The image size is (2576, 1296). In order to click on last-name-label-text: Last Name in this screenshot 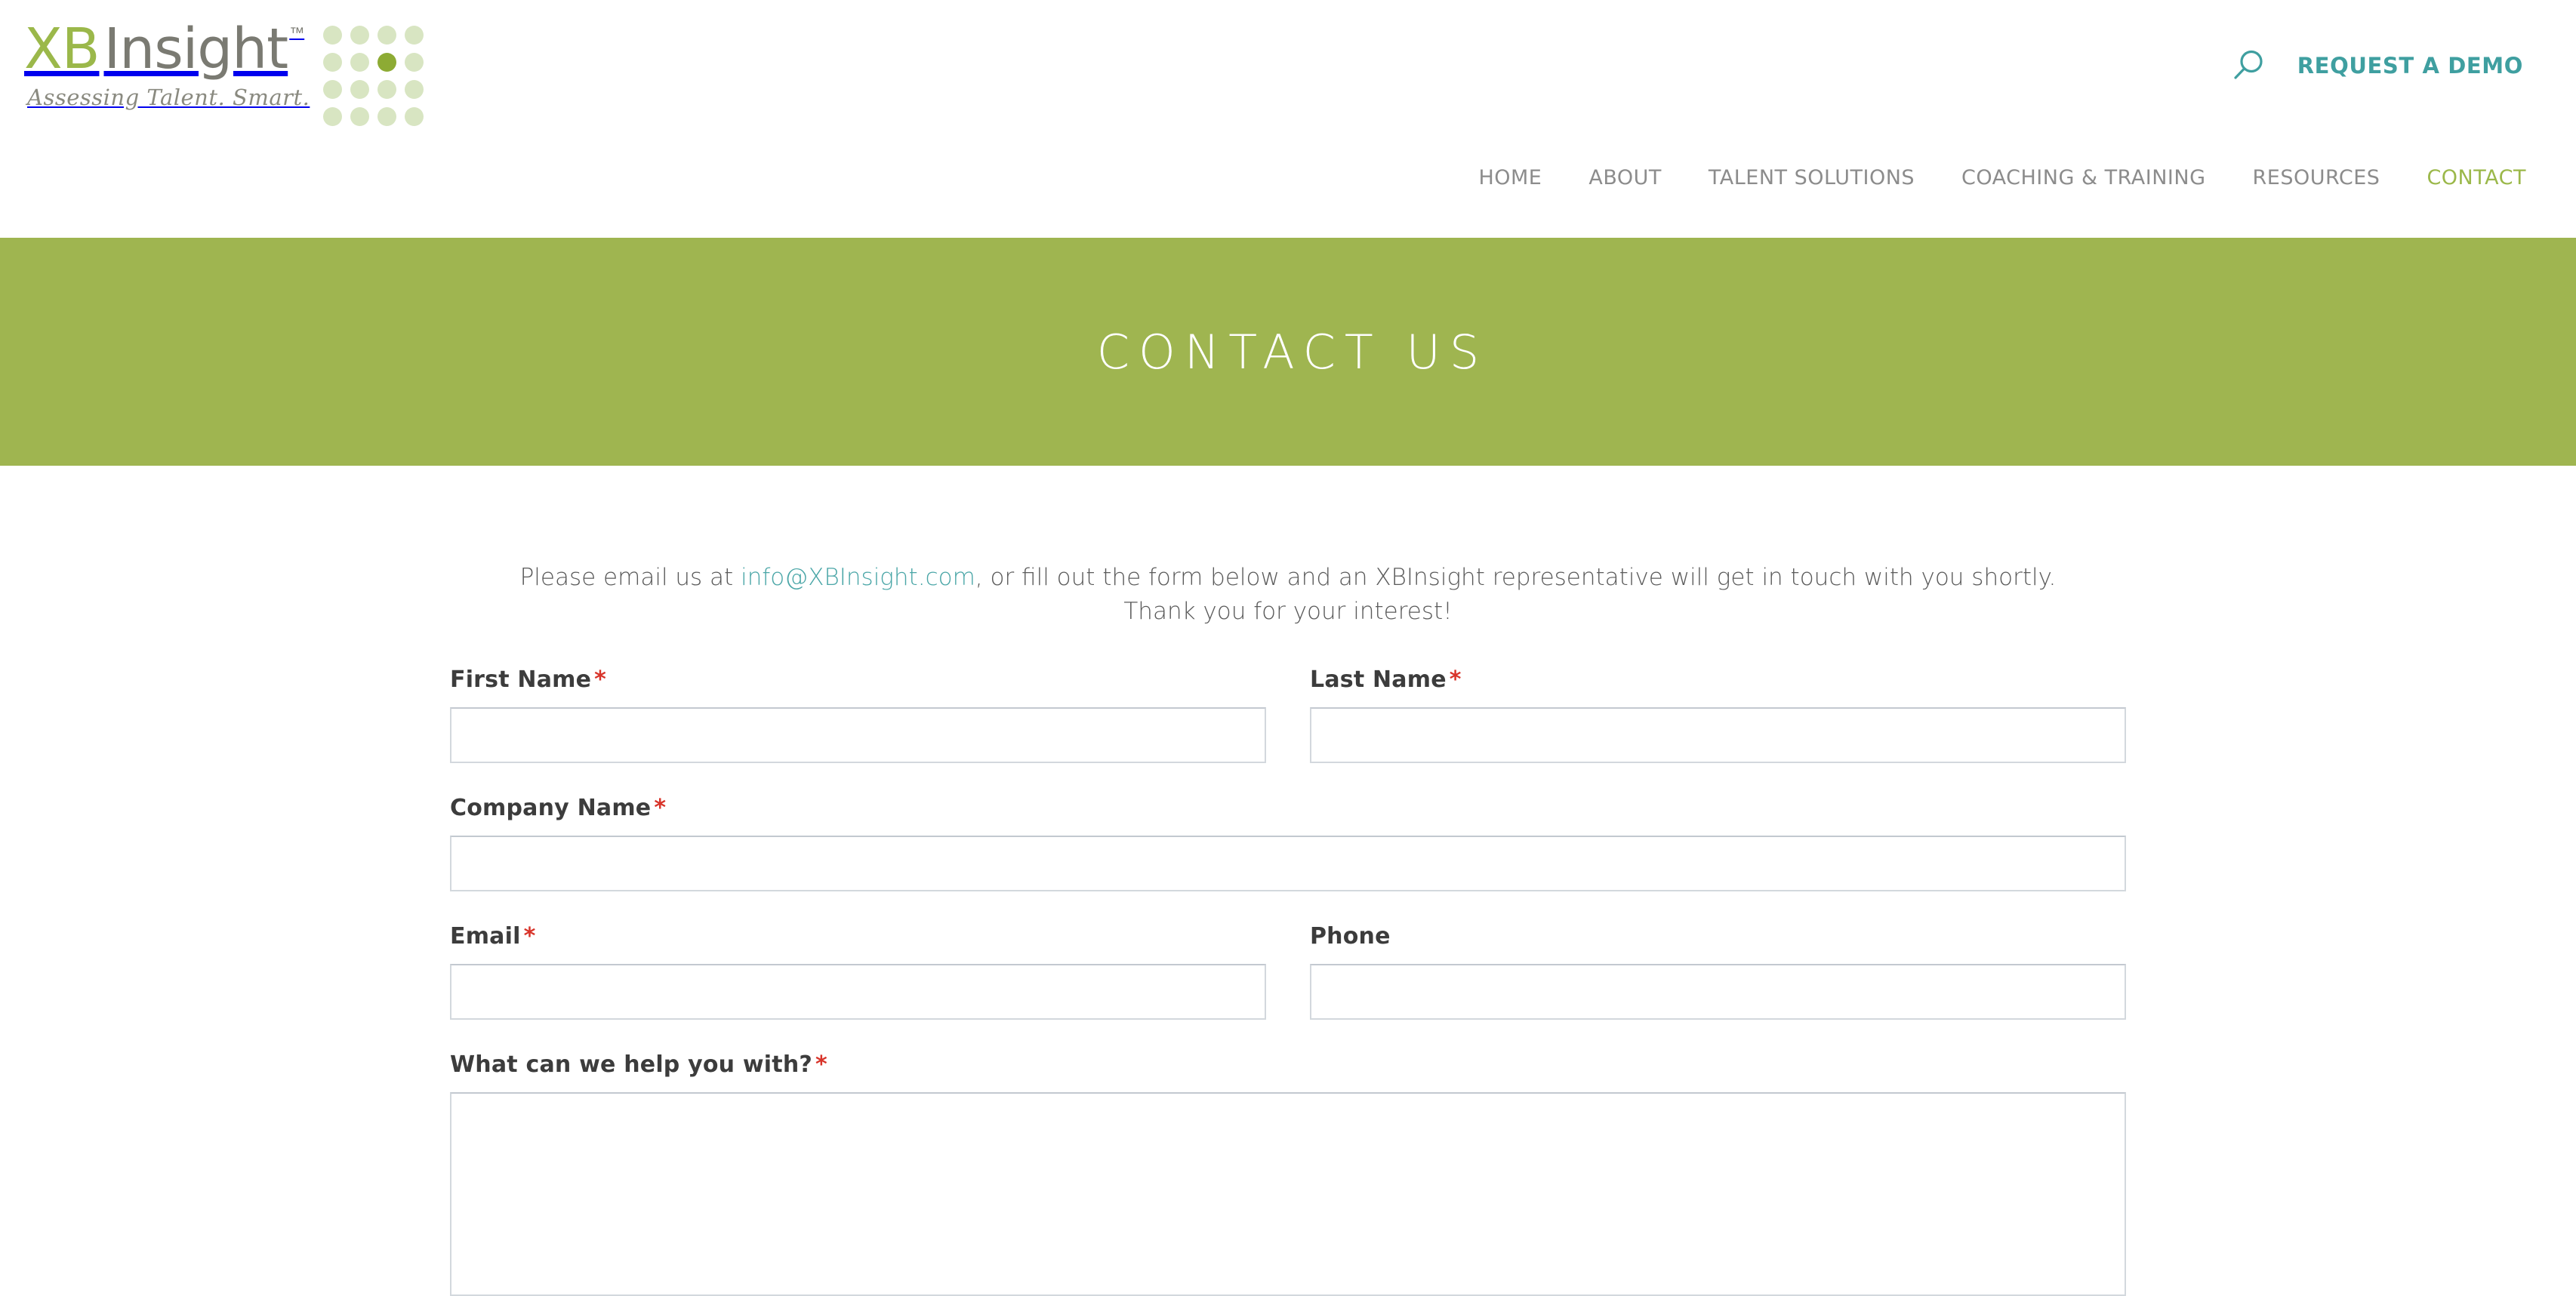, I will do `click(1378, 680)`.